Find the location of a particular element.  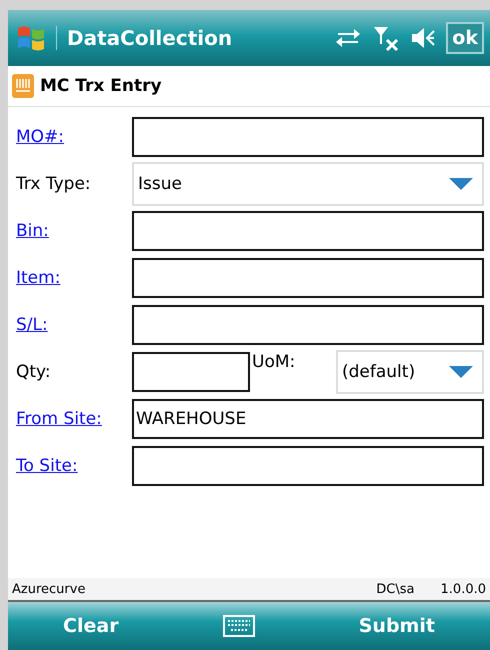

field-link: Bin: is located at coordinates (74, 231).